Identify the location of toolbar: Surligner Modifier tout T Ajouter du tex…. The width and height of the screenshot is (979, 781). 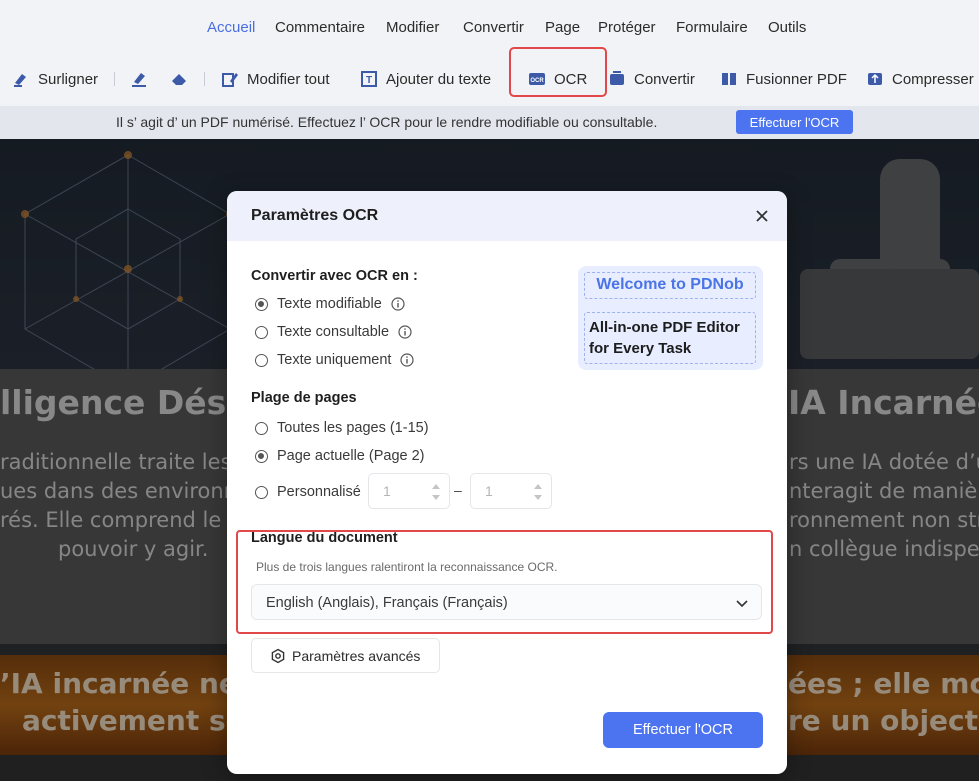
(489, 81).